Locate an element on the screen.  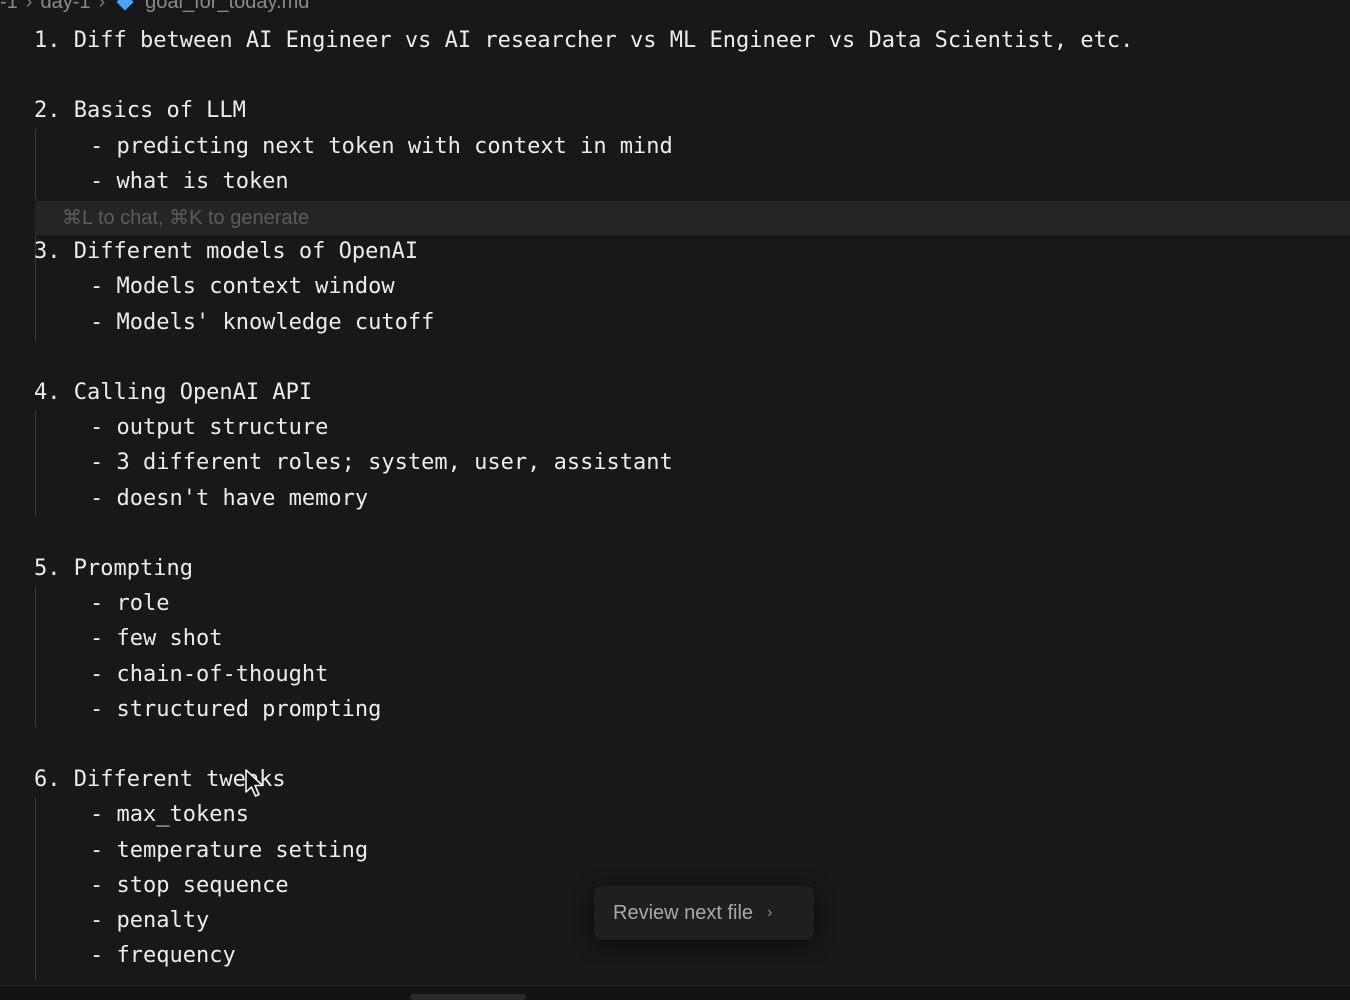
chevron-right-icon: › is located at coordinates (770, 912).